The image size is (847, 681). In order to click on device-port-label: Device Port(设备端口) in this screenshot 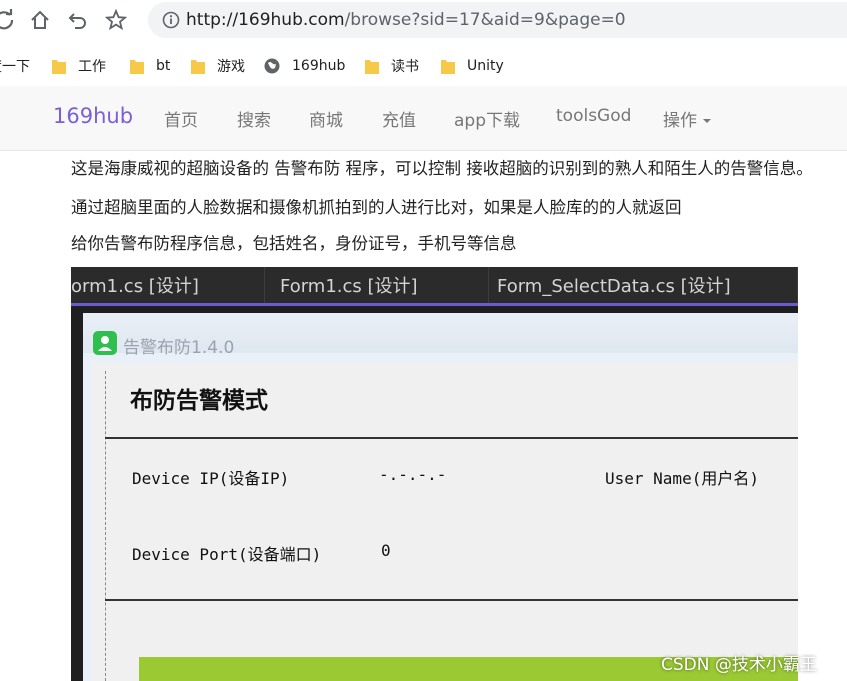, I will do `click(227, 554)`.